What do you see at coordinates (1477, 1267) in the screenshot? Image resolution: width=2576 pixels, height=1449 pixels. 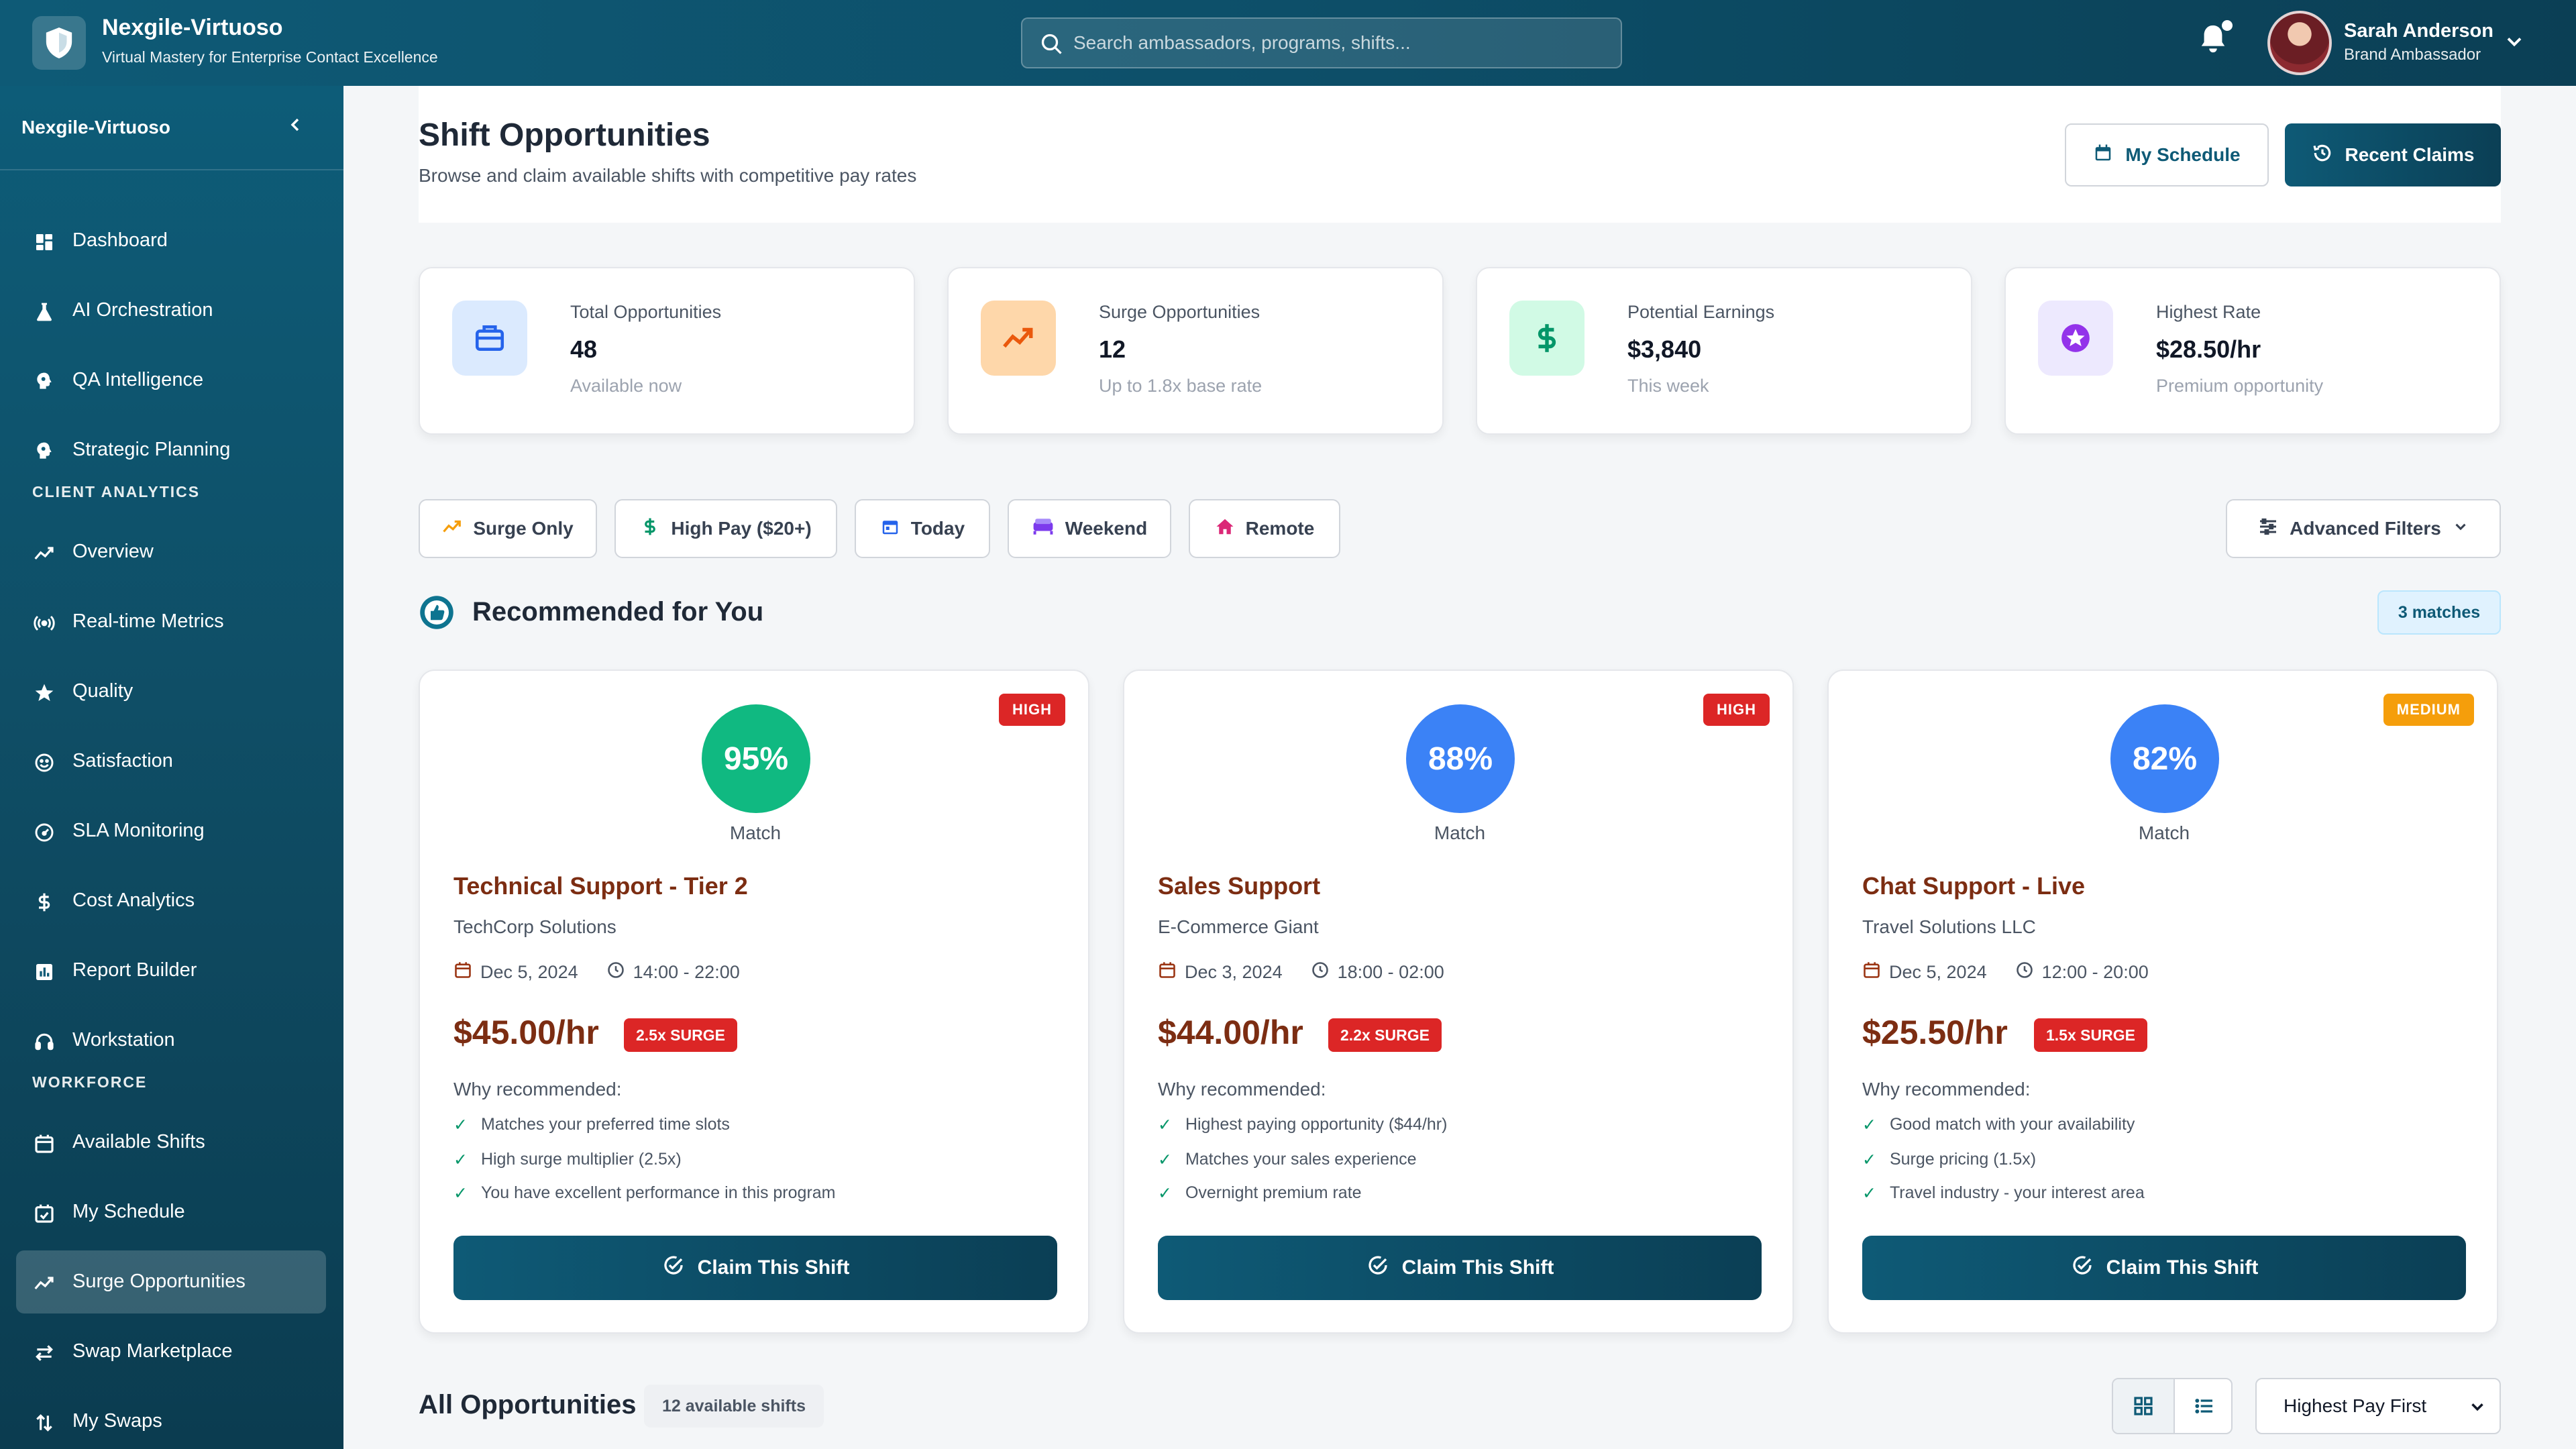 I see `claim-label: Claim This Shift` at bounding box center [1477, 1267].